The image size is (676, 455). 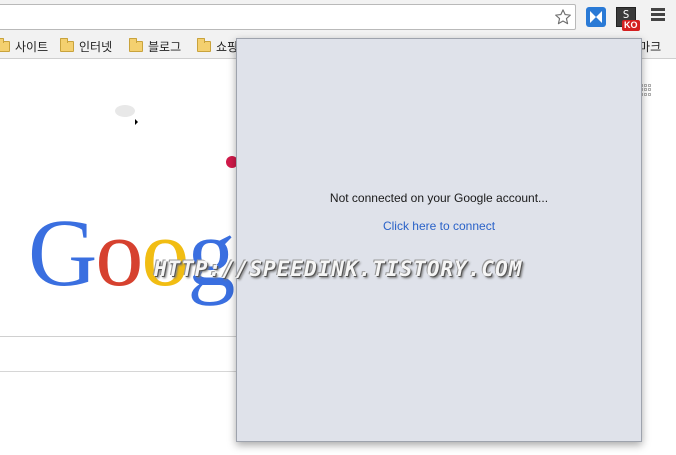 I want to click on bookmark-folder: 사이트, so click(x=24, y=46).